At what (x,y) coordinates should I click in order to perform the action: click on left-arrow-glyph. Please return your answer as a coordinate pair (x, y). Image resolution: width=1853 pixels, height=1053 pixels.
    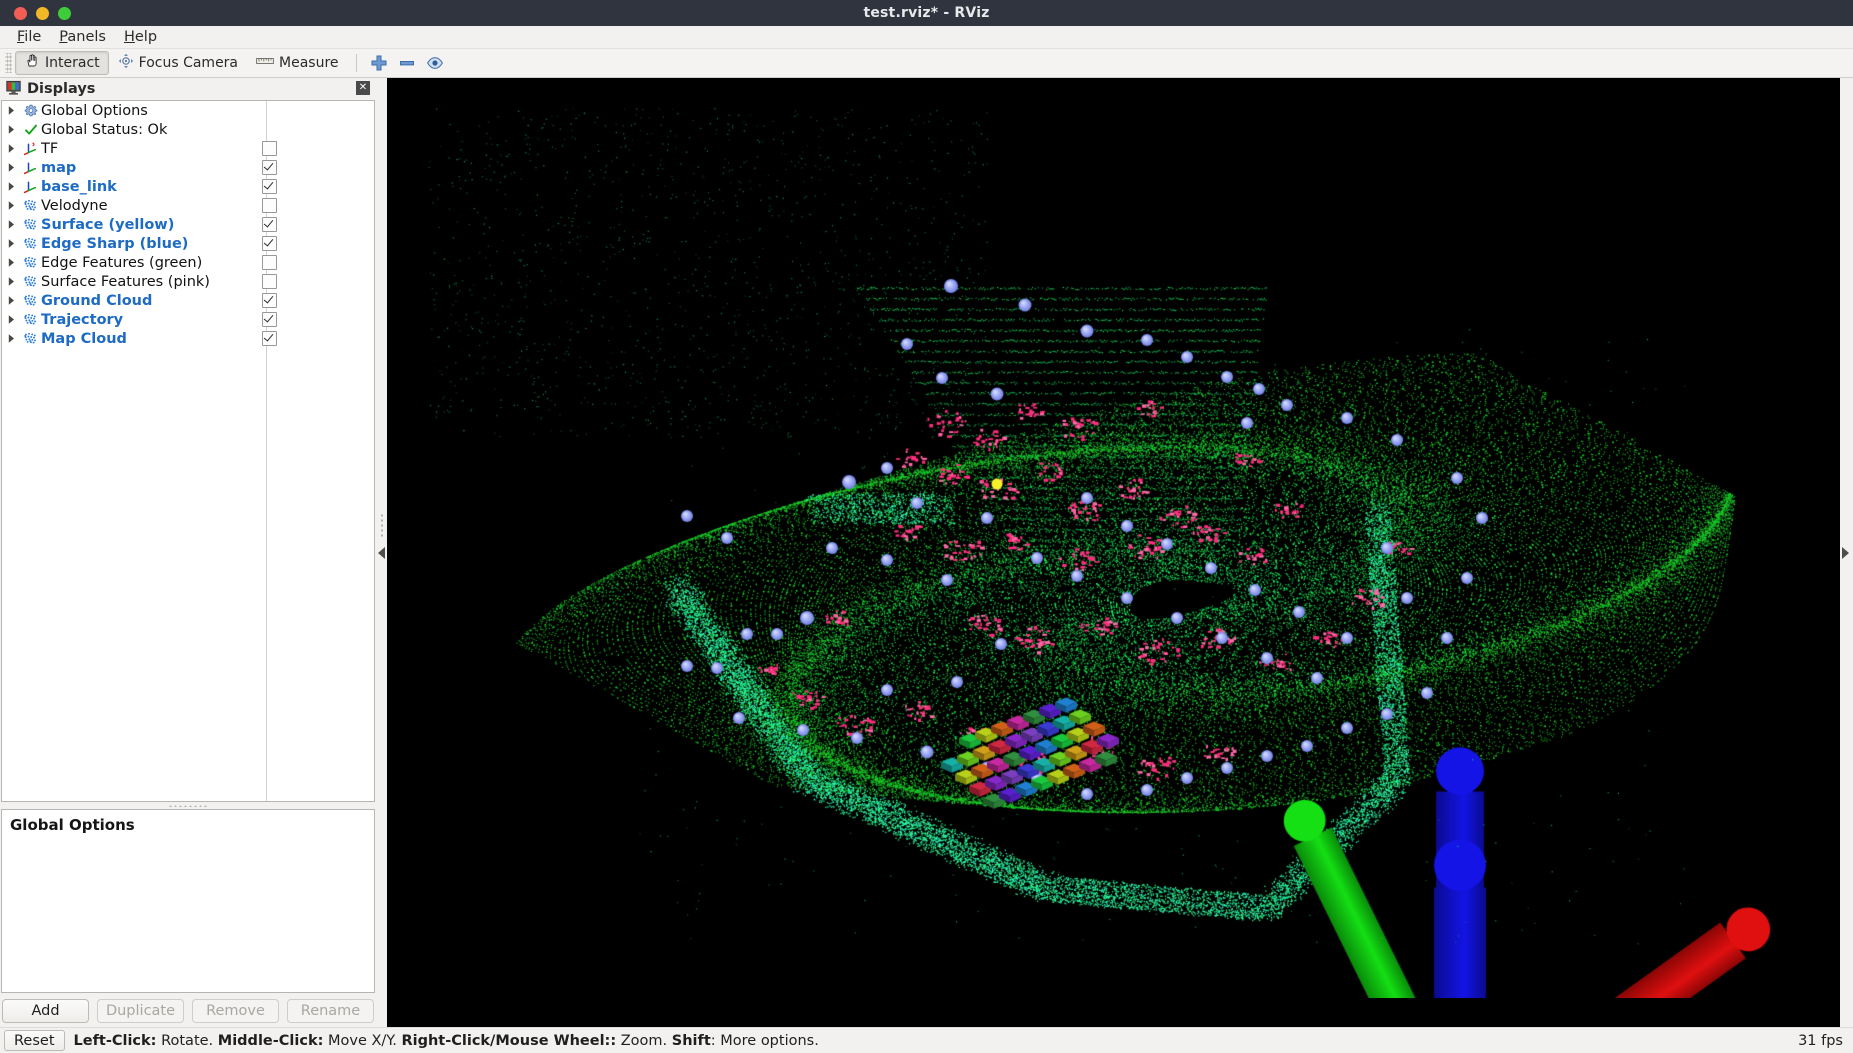
    Looking at the image, I should click on (381, 552).